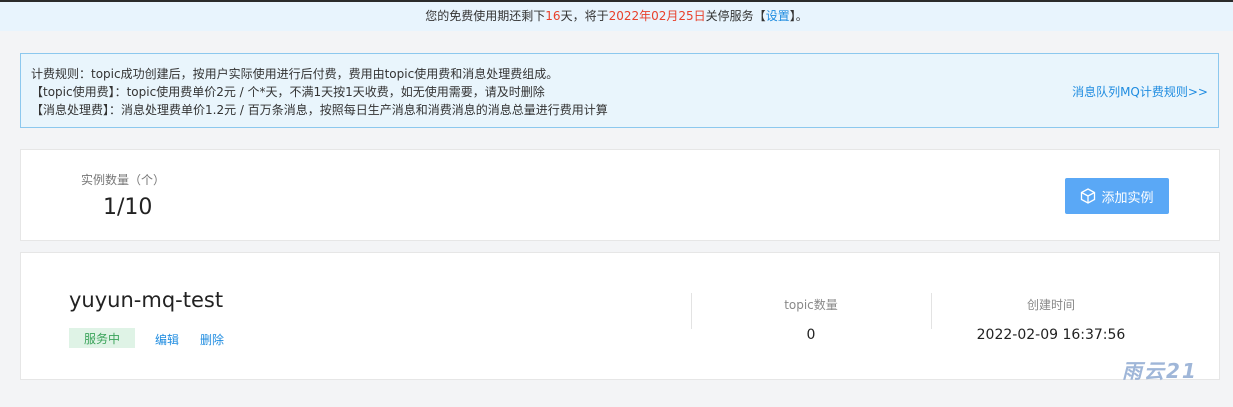 The width and height of the screenshot is (1233, 407). What do you see at coordinates (778, 16) in the screenshot?
I see `settings-link: 设置` at bounding box center [778, 16].